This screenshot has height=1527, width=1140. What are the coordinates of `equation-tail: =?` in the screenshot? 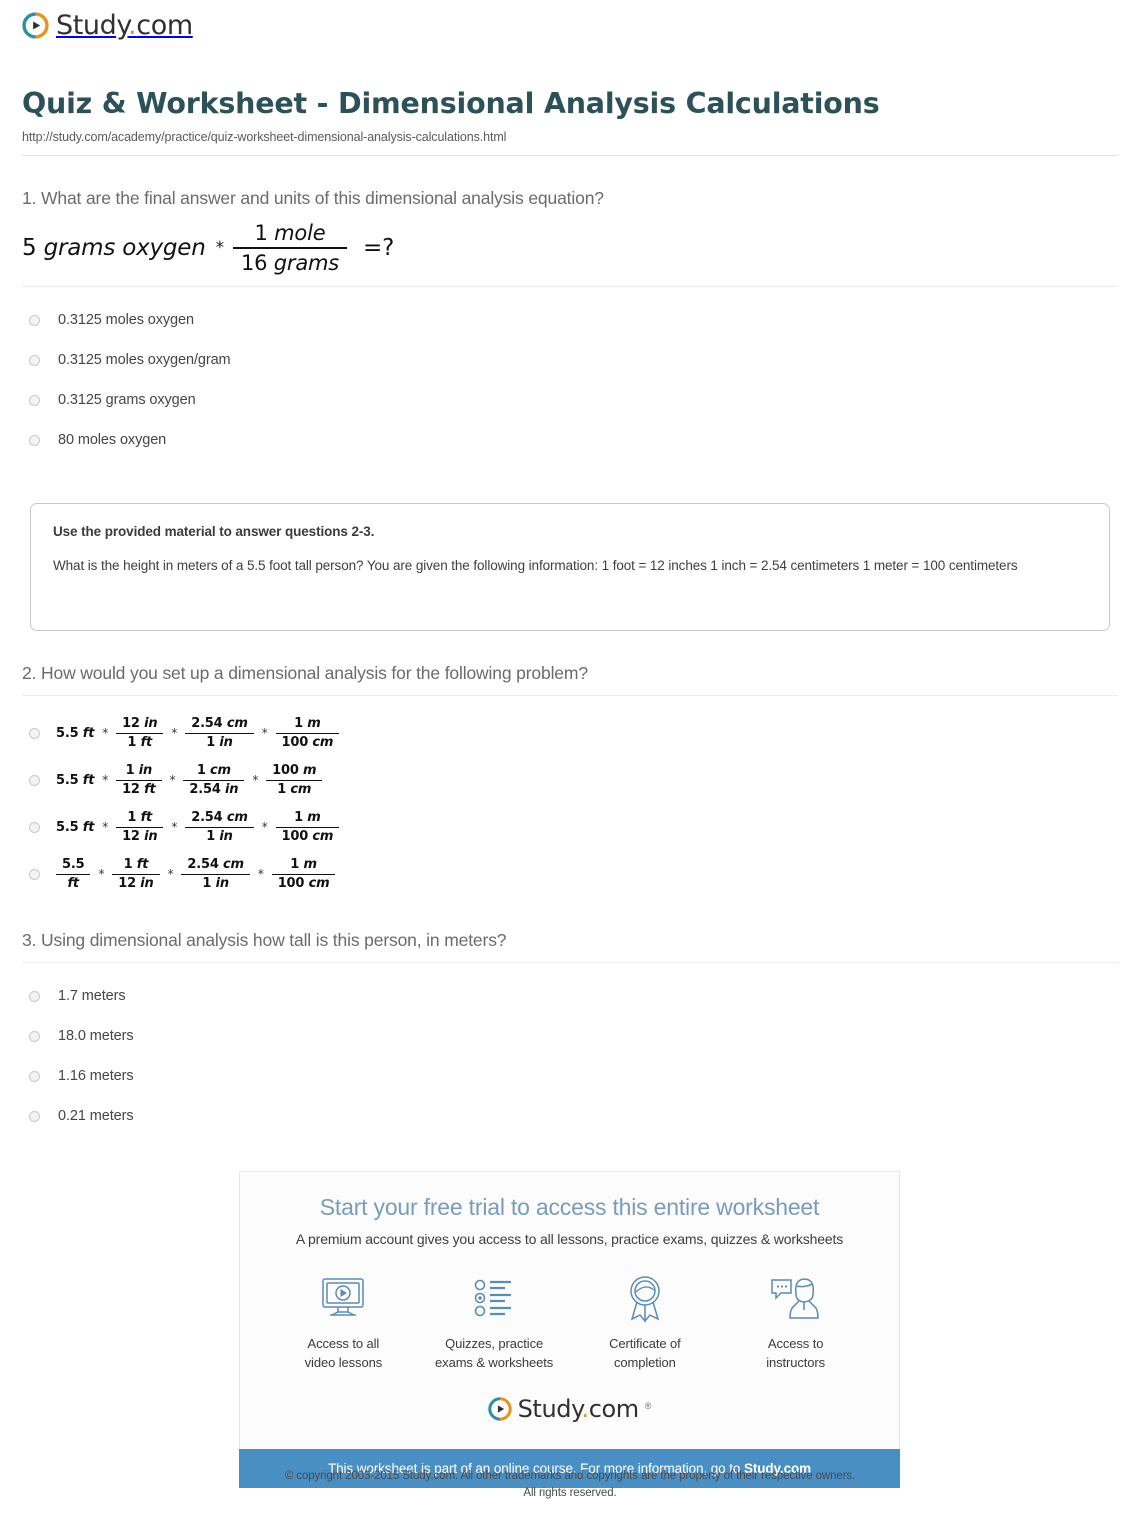 It's located at (379, 247).